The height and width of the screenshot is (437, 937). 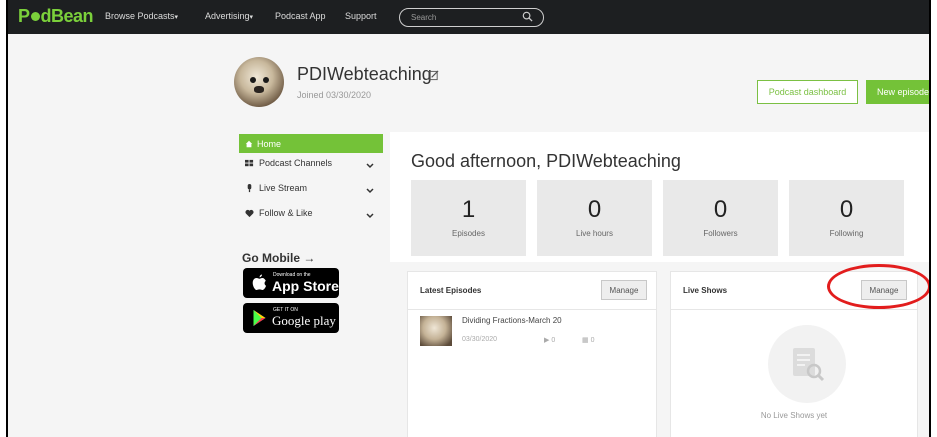 I want to click on empty-state-illustration, so click(x=807, y=364).